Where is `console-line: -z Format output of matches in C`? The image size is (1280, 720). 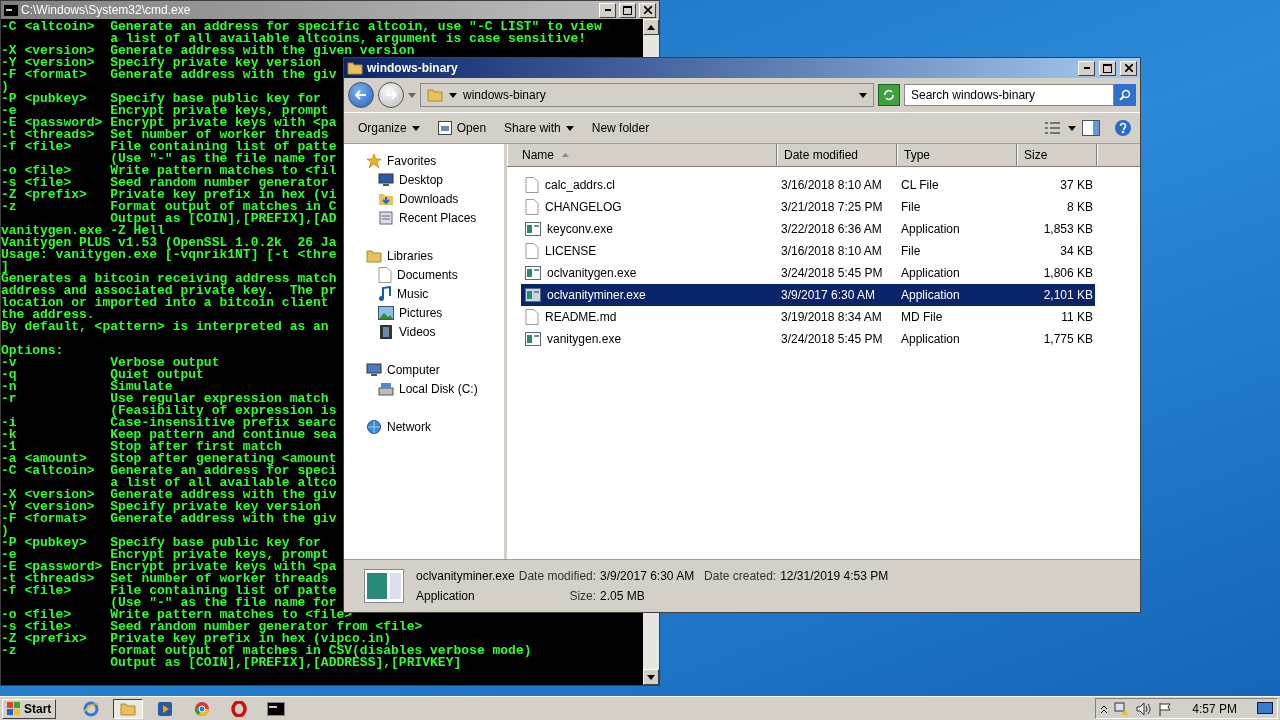
console-line: -z Format output of matches in C is located at coordinates (169, 207).